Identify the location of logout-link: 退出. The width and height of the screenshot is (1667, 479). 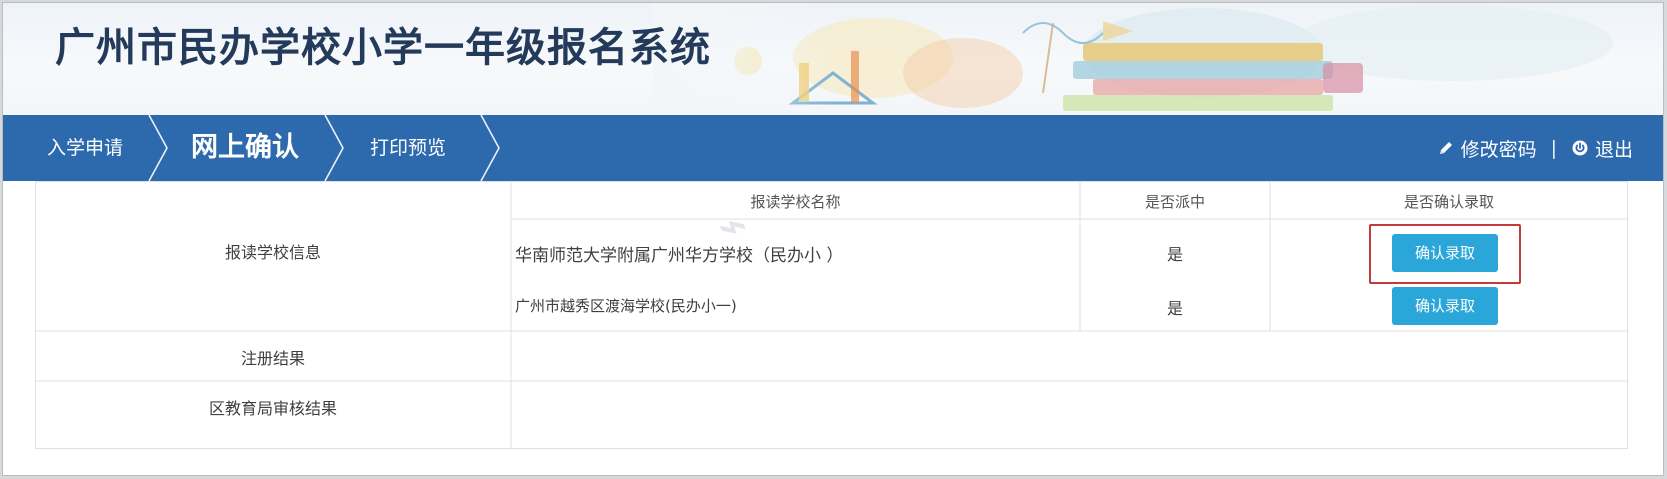
(1602, 148).